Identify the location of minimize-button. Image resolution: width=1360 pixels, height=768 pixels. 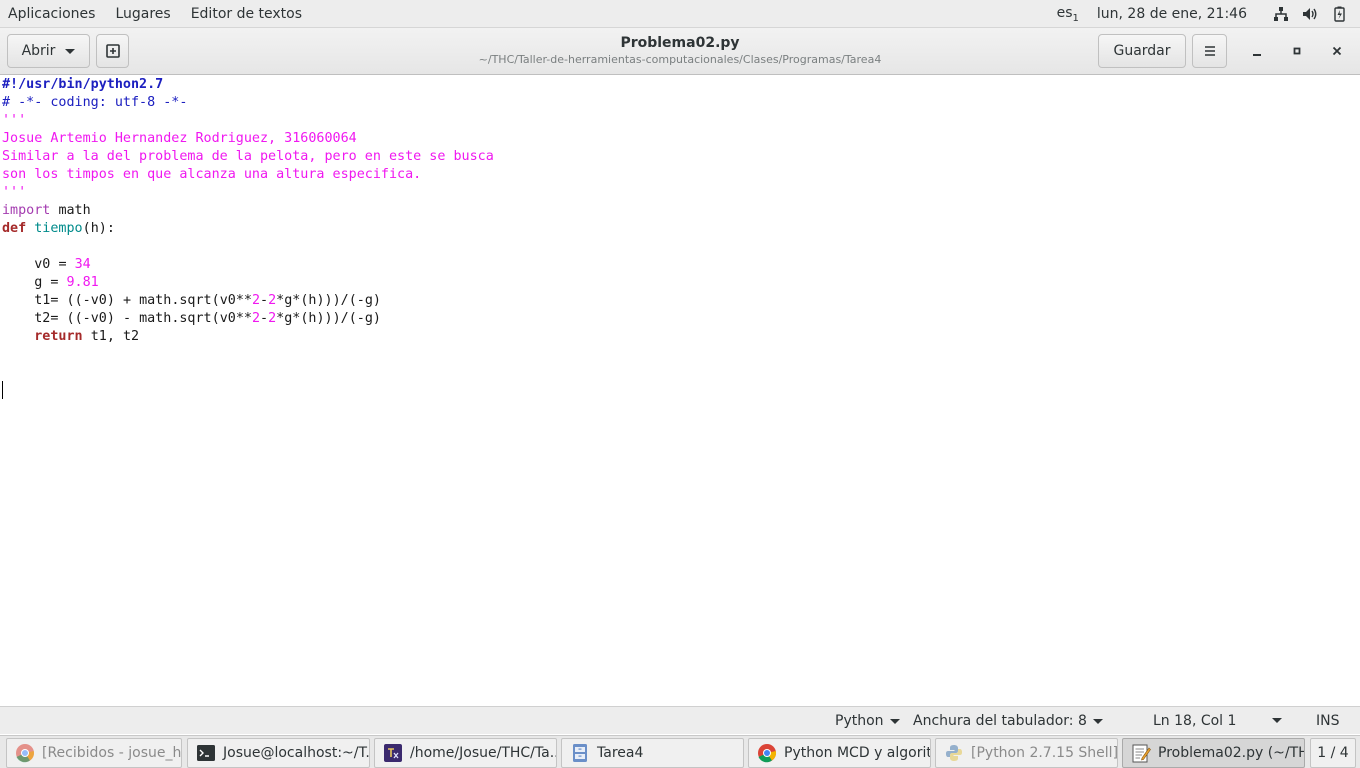
(1257, 51).